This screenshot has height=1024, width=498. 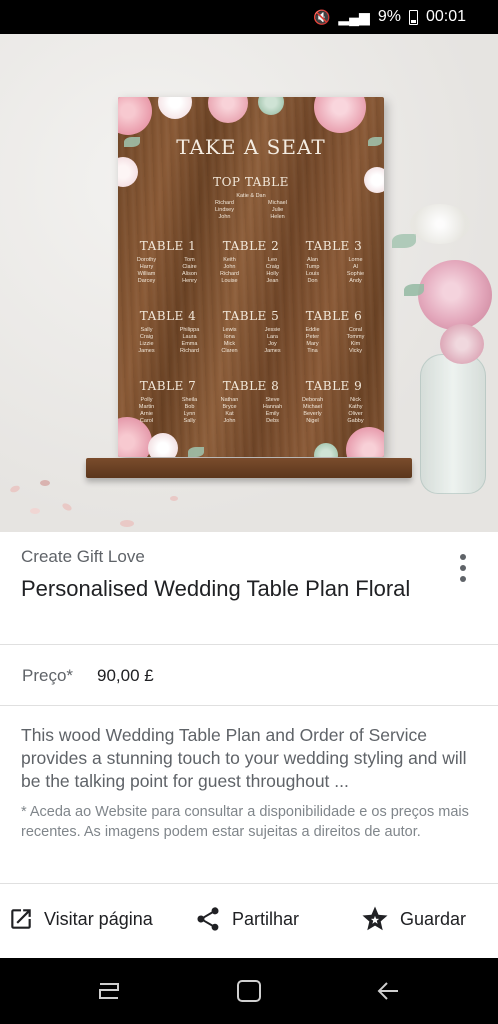 I want to click on table-heading: TABLE 1, so click(x=168, y=246).